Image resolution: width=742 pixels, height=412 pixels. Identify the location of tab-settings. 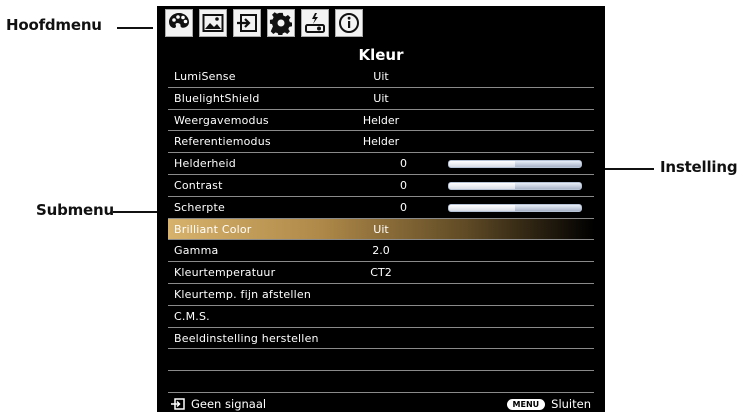
(281, 23).